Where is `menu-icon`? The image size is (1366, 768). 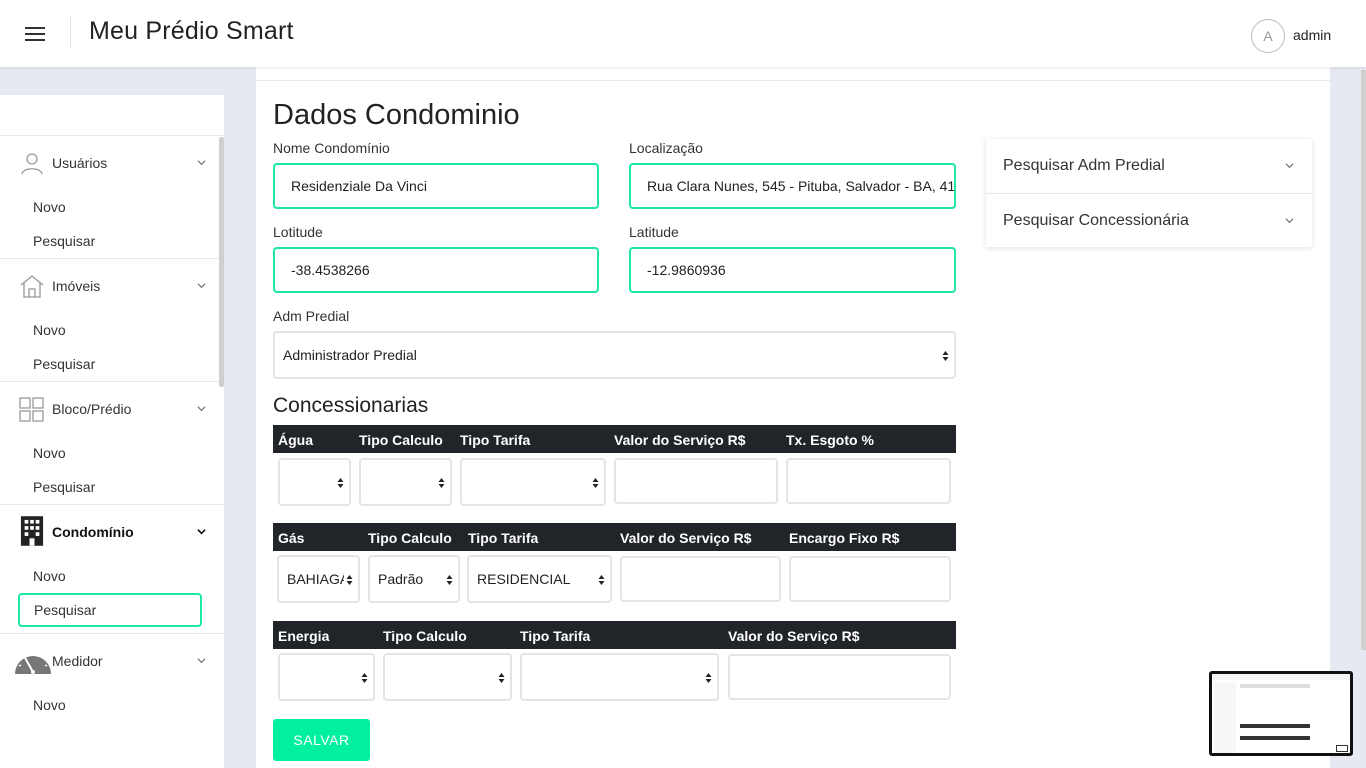
menu-icon is located at coordinates (35, 35).